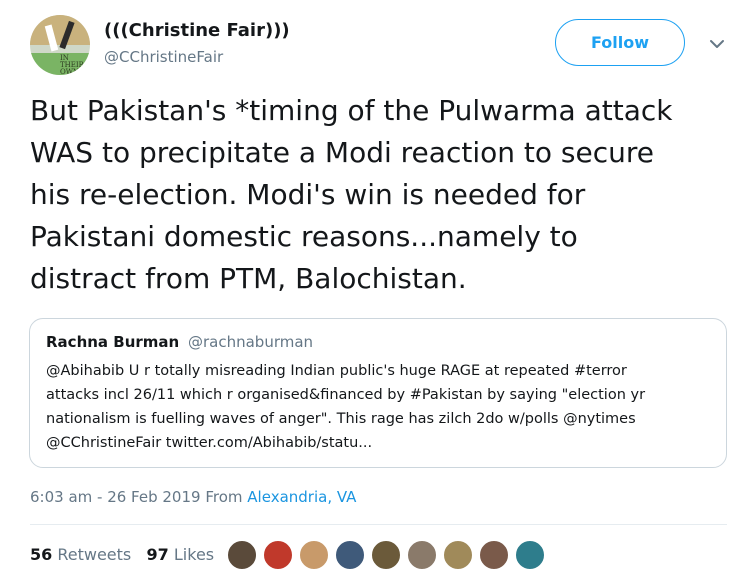 The height and width of the screenshot is (587, 755). Describe the element at coordinates (224, 497) in the screenshot. I see `from-label: From` at that location.